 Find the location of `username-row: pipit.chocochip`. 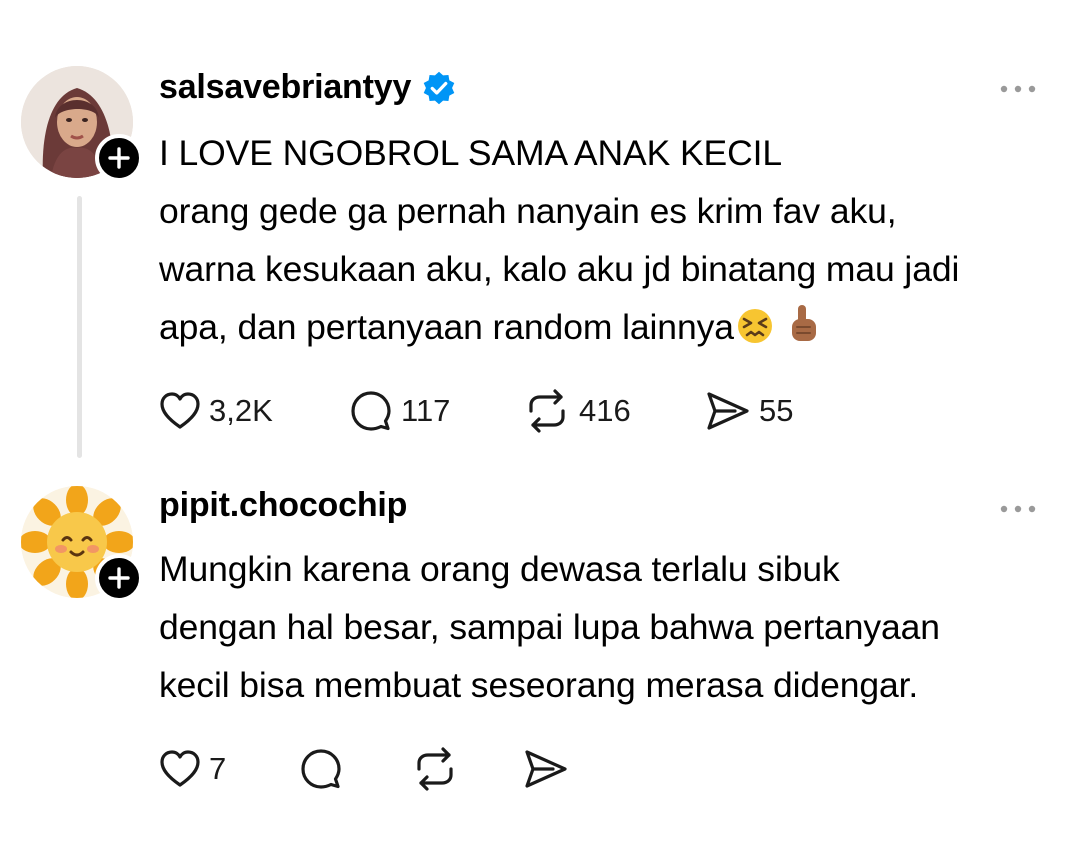

username-row: pipit.chocochip is located at coordinates (283, 505).